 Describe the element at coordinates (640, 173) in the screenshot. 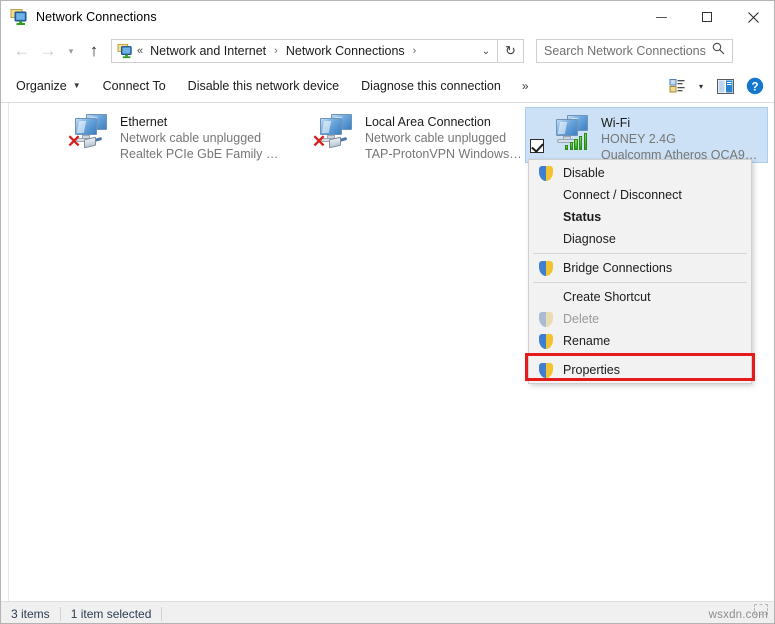

I see `menu-item-disable: Disable` at that location.